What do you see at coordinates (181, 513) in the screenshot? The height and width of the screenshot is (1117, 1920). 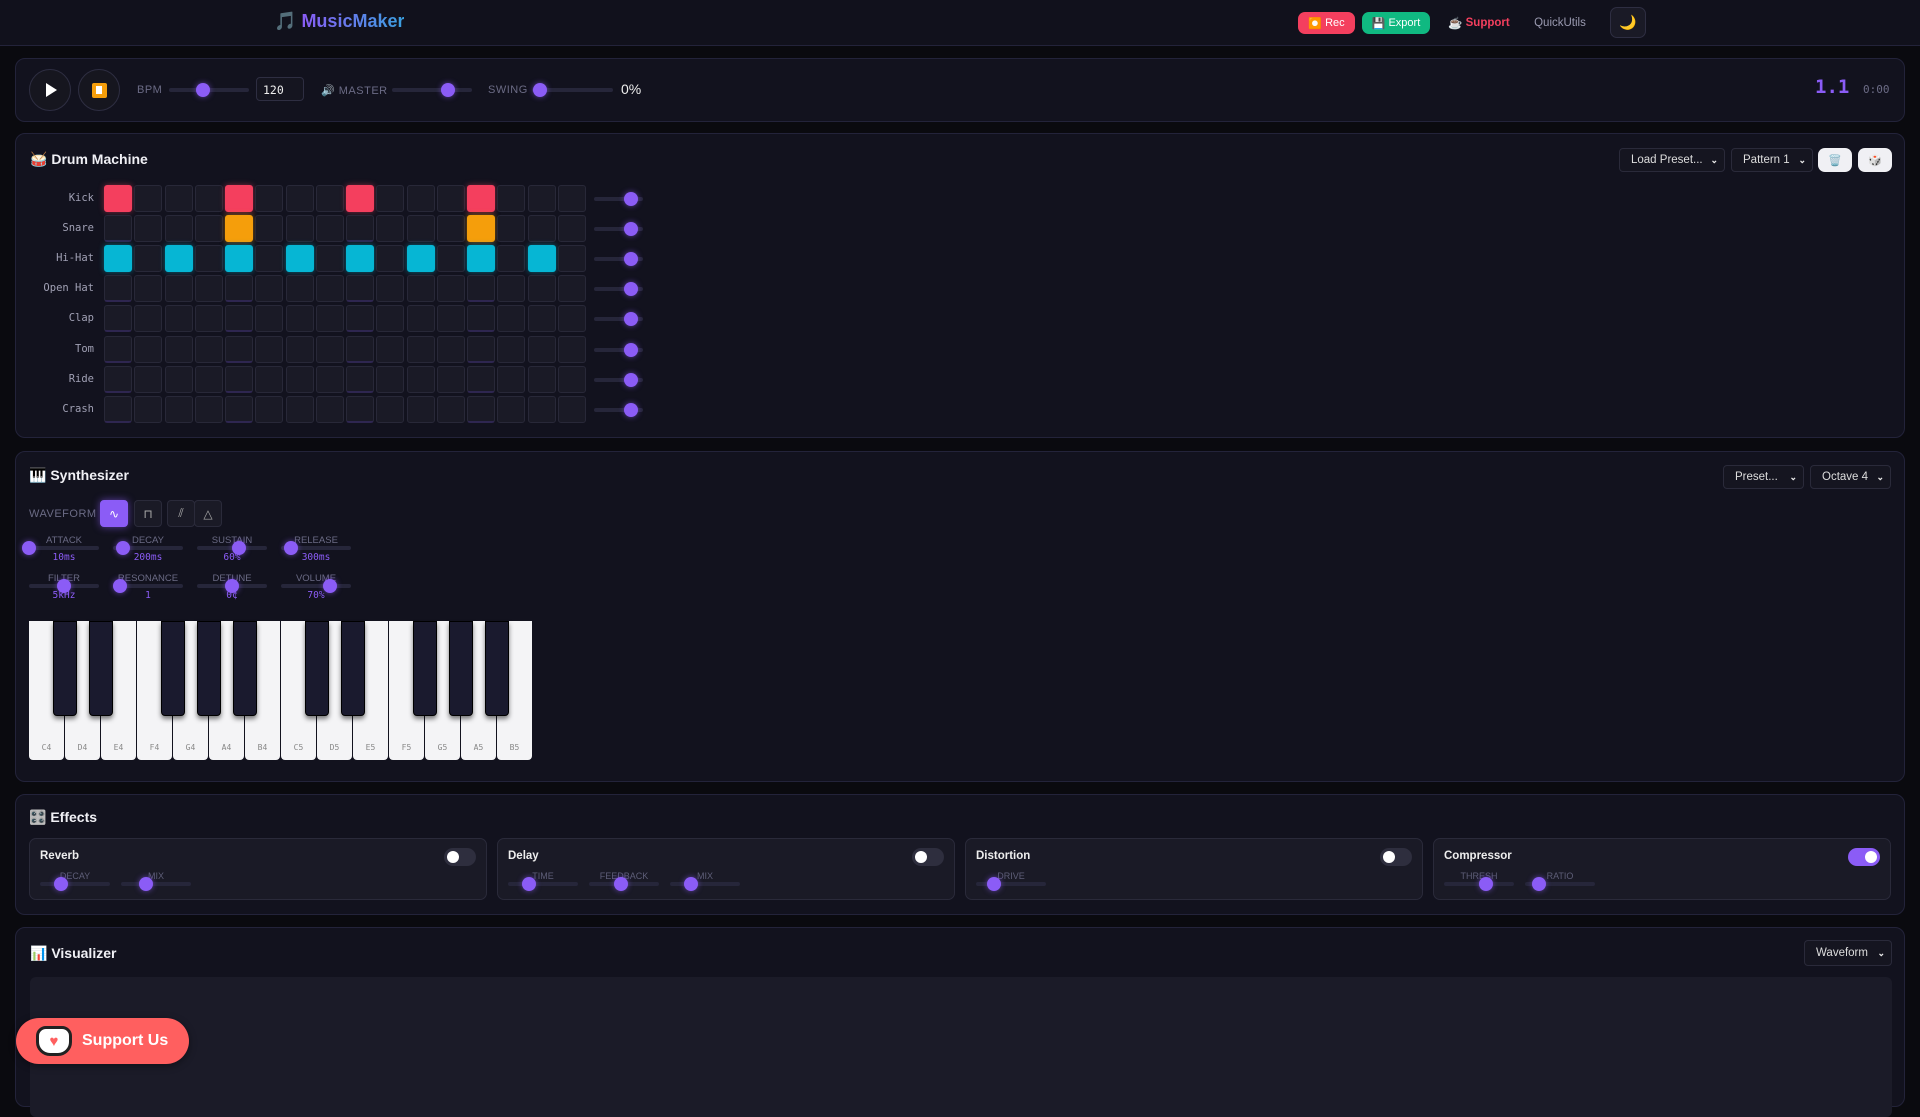 I see `waveform-sawtooth-button: ⫽` at bounding box center [181, 513].